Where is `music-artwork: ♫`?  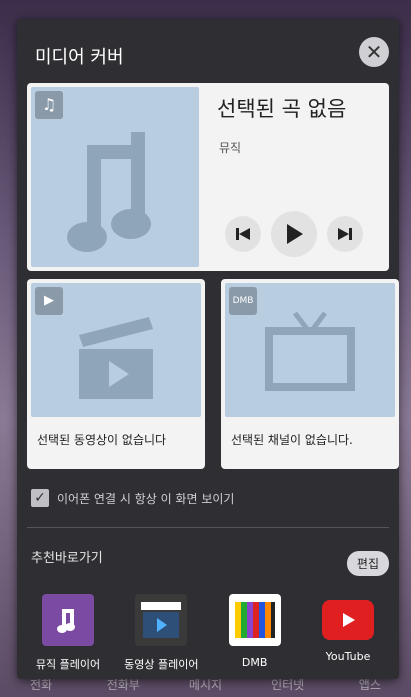
music-artwork: ♫ is located at coordinates (115, 177).